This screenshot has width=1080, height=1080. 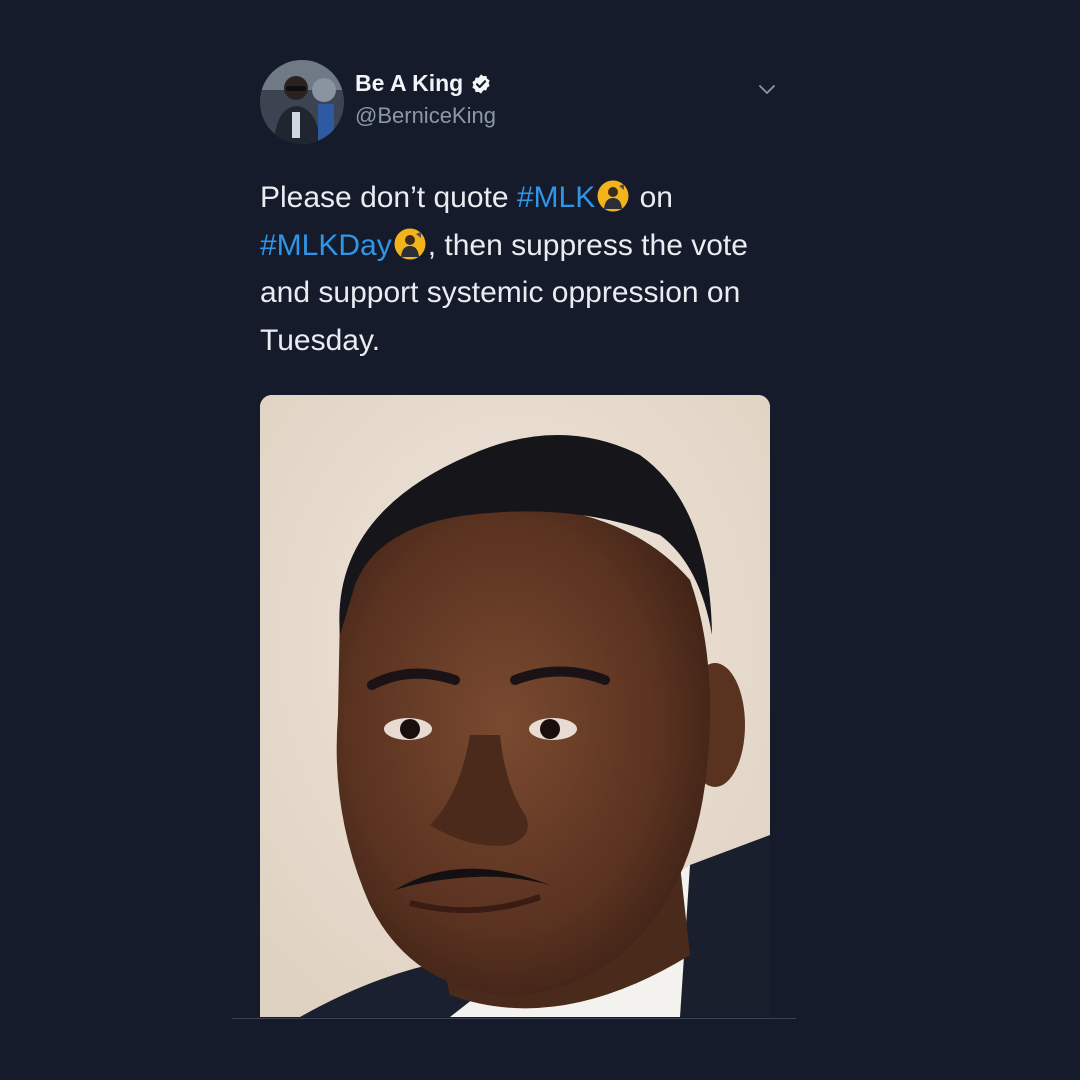 I want to click on tweet-text-segment: Please don’t quote, so click(x=388, y=197).